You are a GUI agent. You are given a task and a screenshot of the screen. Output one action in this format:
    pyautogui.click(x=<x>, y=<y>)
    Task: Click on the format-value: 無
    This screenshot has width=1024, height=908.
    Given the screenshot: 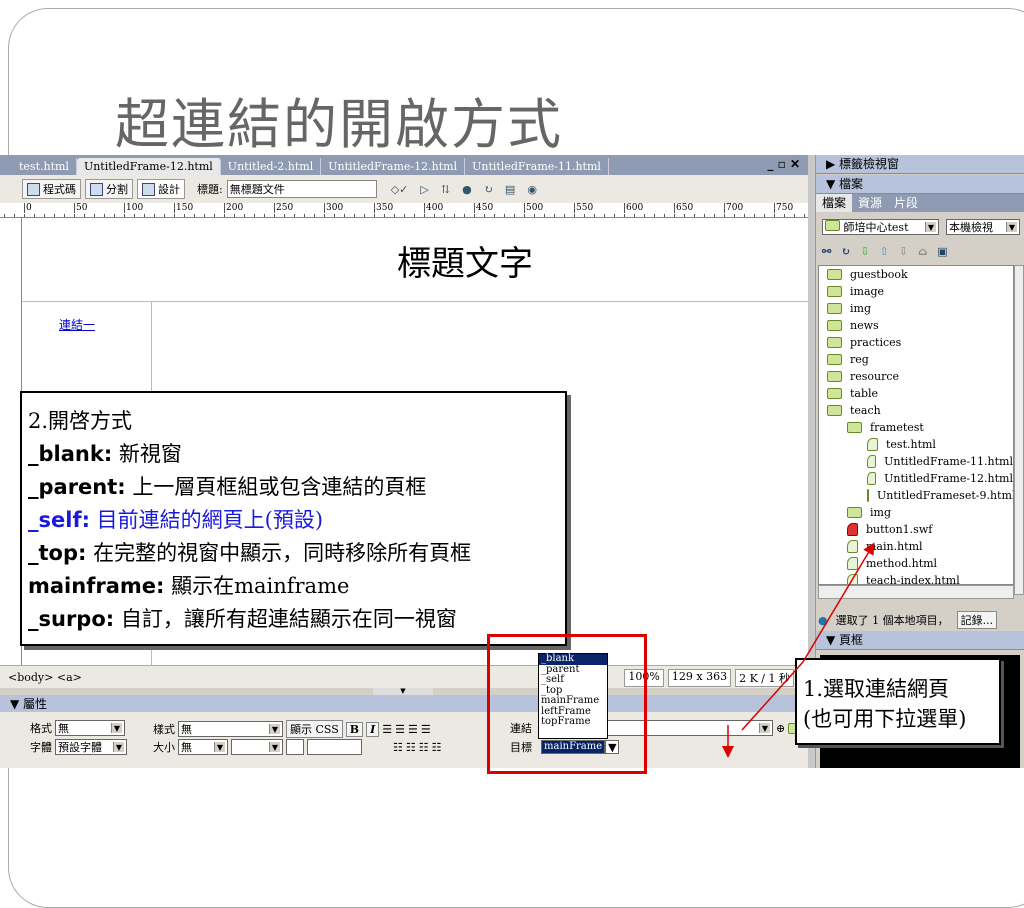 What is the action you would take?
    pyautogui.click(x=63, y=728)
    